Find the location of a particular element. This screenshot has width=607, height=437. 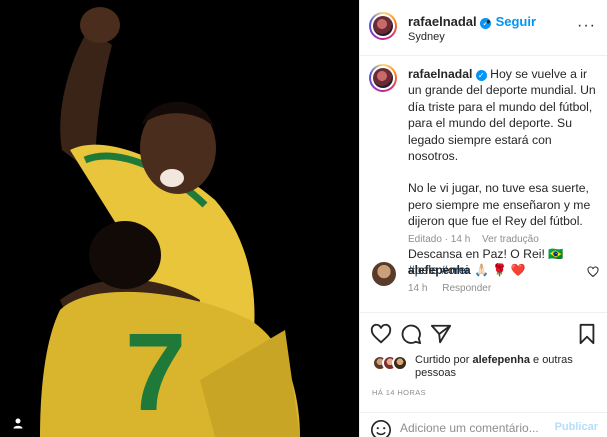

comment-meta: 14 h Responder is located at coordinates (455, 288).